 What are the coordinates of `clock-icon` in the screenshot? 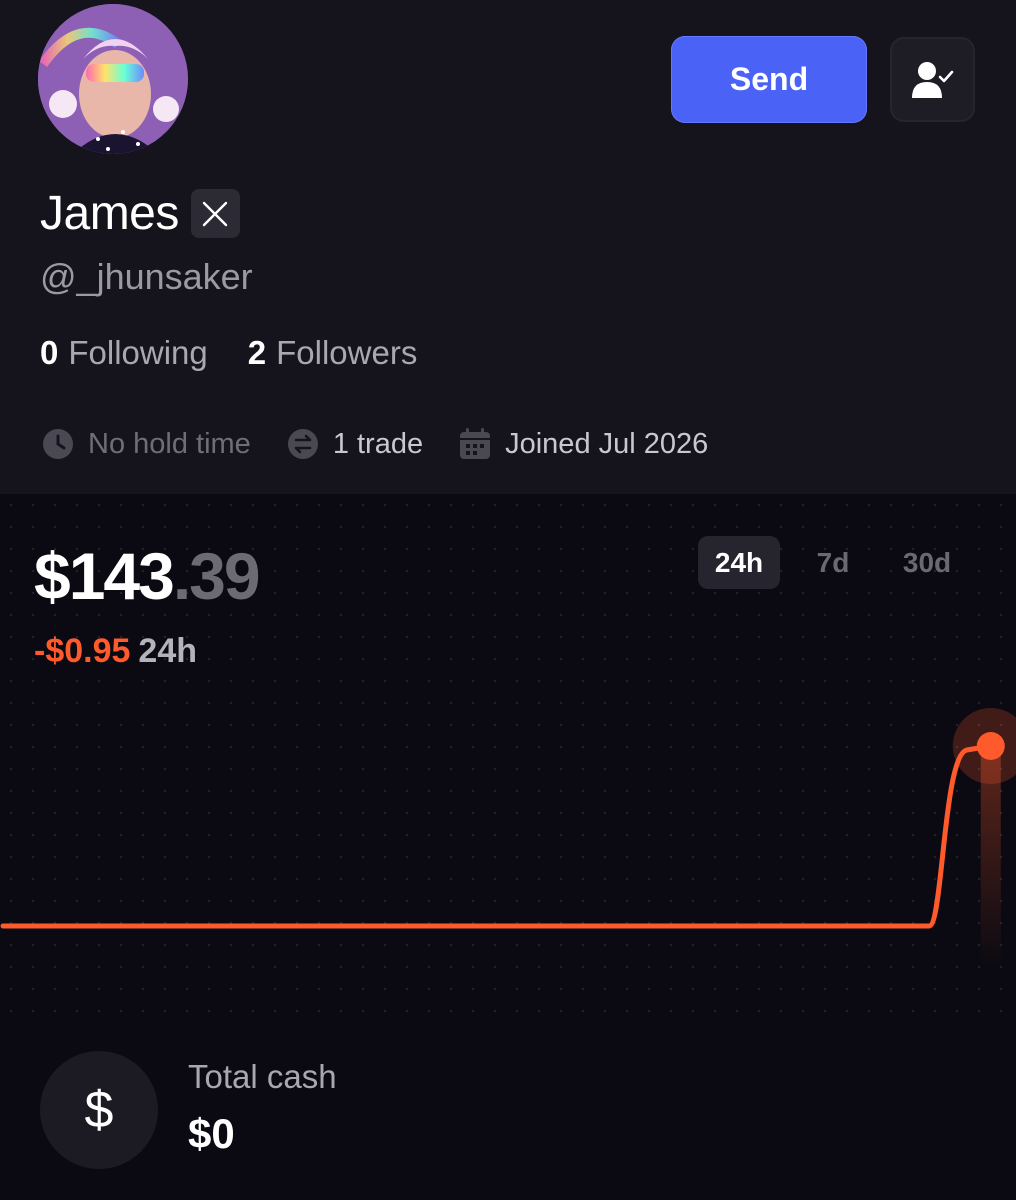 It's located at (58, 444).